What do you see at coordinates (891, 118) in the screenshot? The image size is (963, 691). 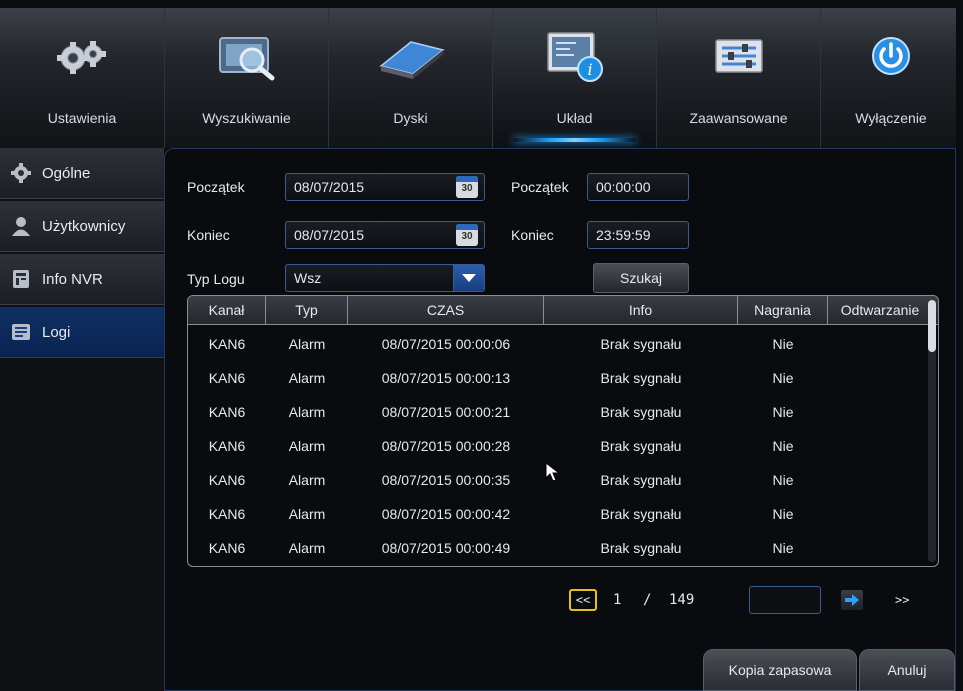 I see `tab-label: Wyłączenie` at bounding box center [891, 118].